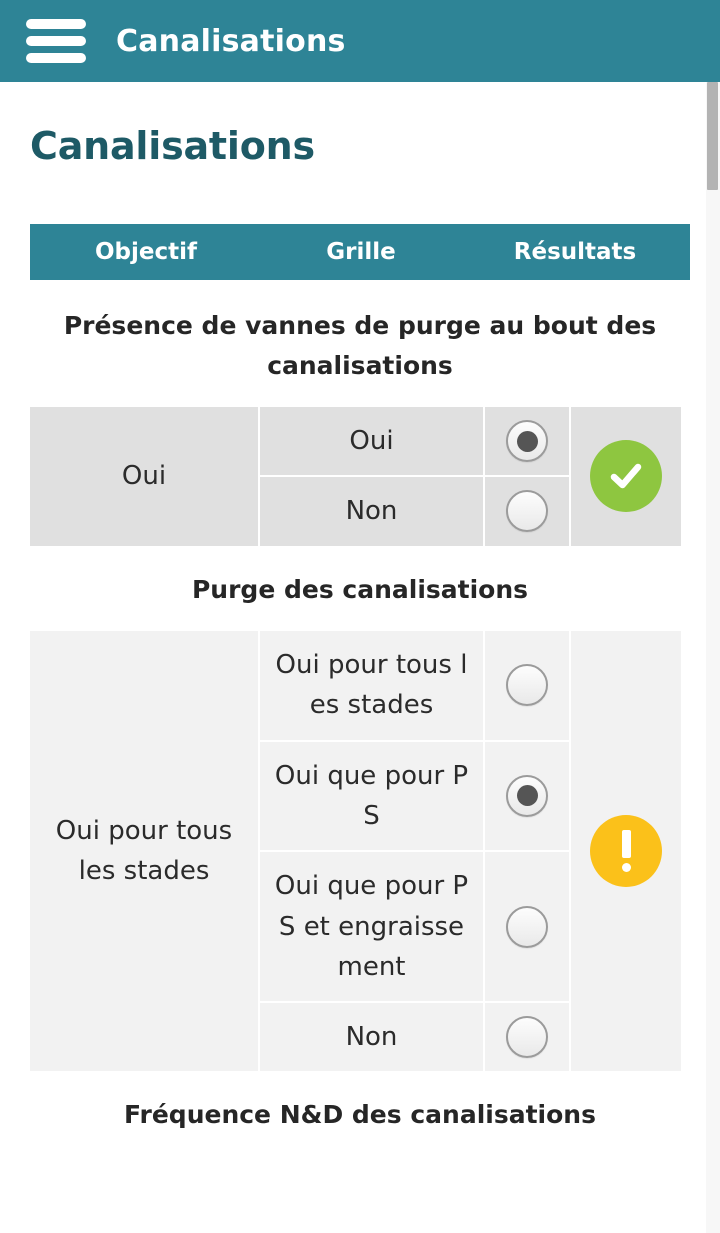 The image size is (720, 1233). Describe the element at coordinates (372, 685) in the screenshot. I see `option-label: Oui pour tous les stades` at that location.